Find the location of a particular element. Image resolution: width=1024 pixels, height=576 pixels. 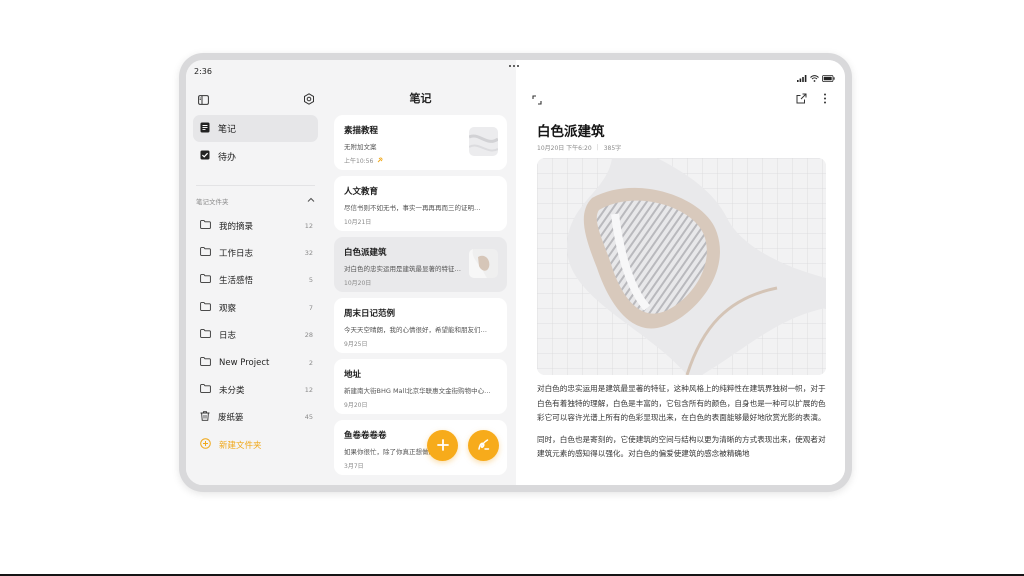

note-card: 地址新建南大街BHG Mall北京华联惠文金街购物中心… 9月20日 is located at coordinates (420, 386).